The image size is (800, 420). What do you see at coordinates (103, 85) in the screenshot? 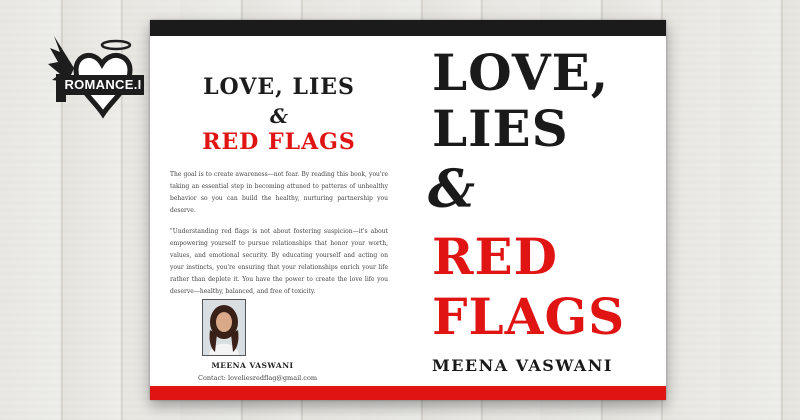
I see `logo-label: ROMANCE.I` at bounding box center [103, 85].